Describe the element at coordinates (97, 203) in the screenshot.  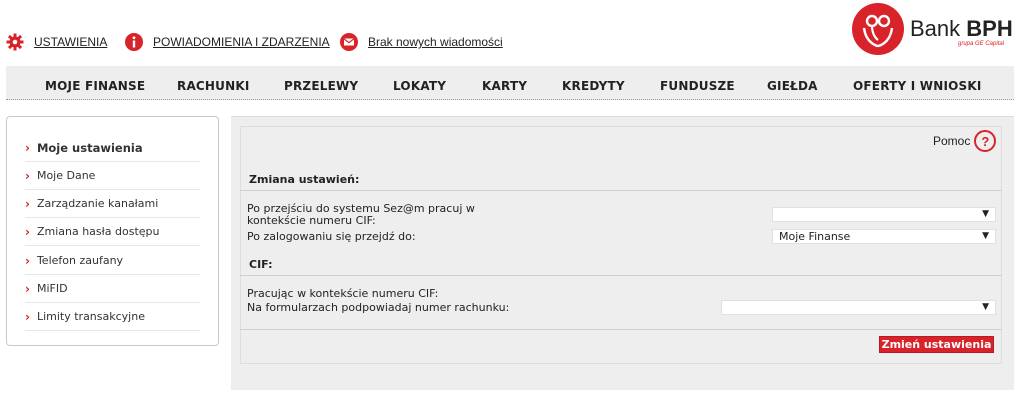
I see `sidebar-item-label: Zarządzanie kanałami` at that location.